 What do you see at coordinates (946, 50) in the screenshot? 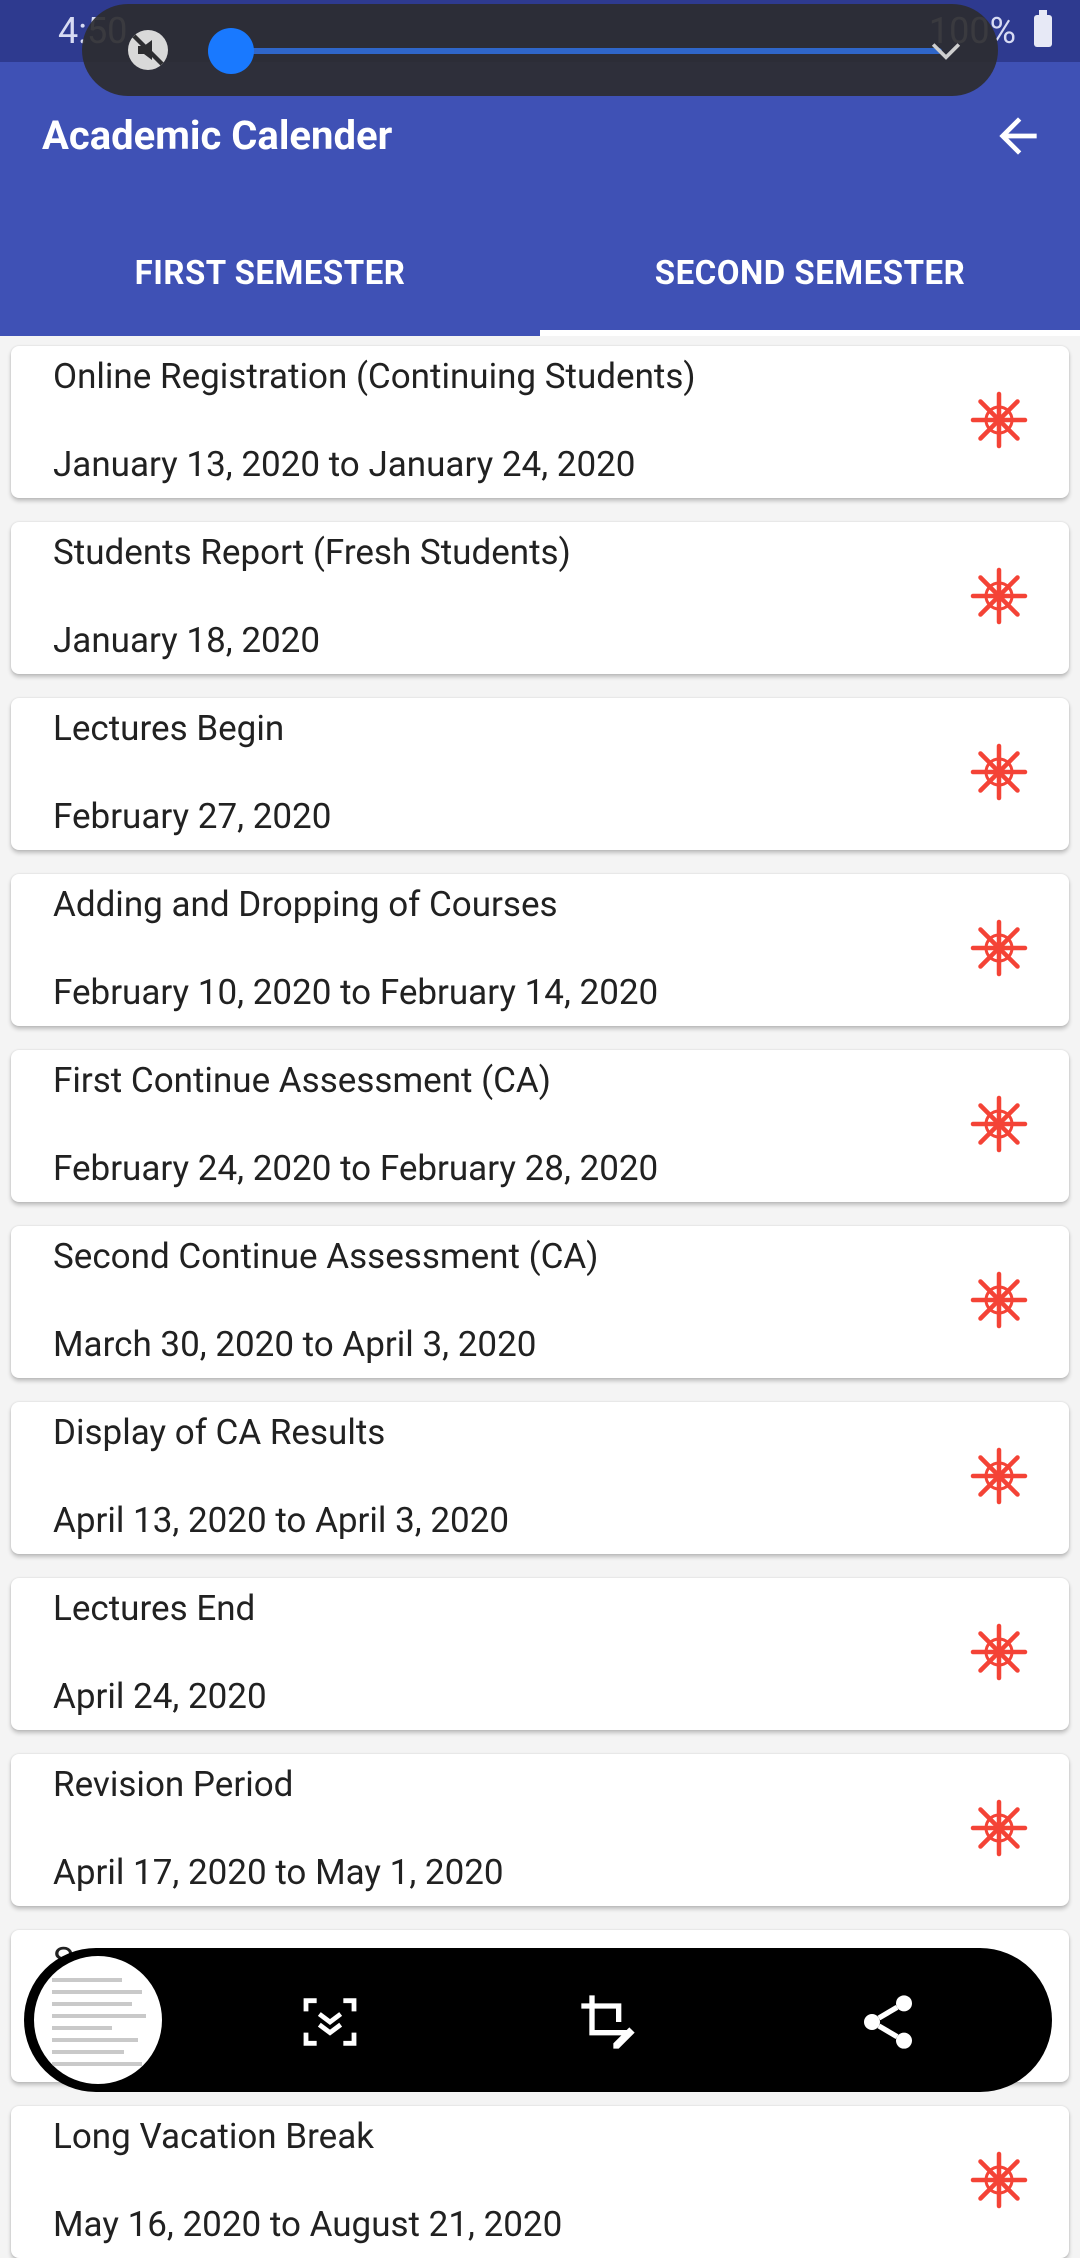
I see `chevron-down-icon` at bounding box center [946, 50].